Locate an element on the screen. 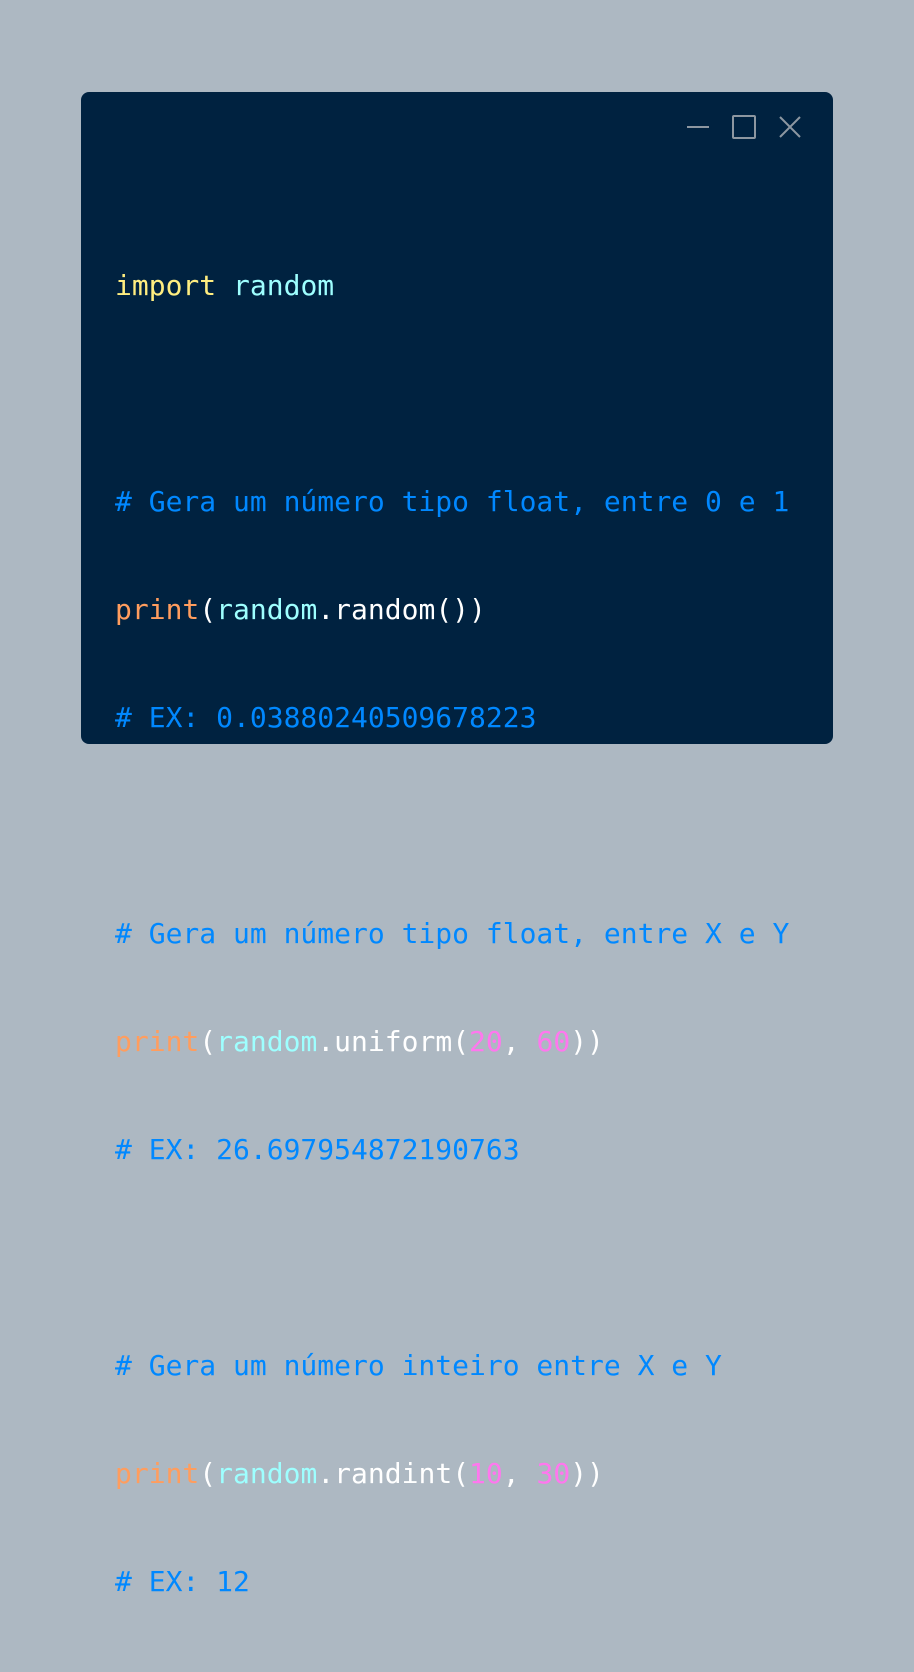  number-arg: 10 is located at coordinates (486, 1473).